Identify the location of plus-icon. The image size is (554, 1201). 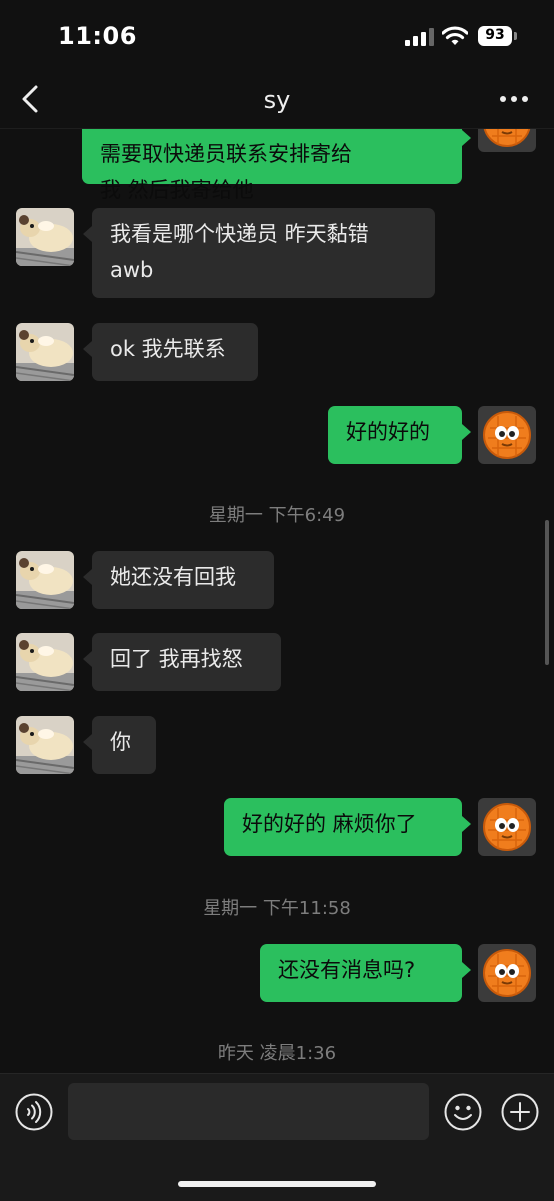
(520, 1112).